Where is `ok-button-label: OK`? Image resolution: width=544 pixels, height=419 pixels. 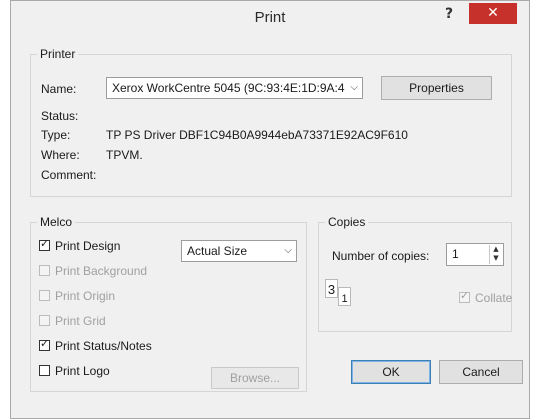
ok-button-label: OK is located at coordinates (391, 372).